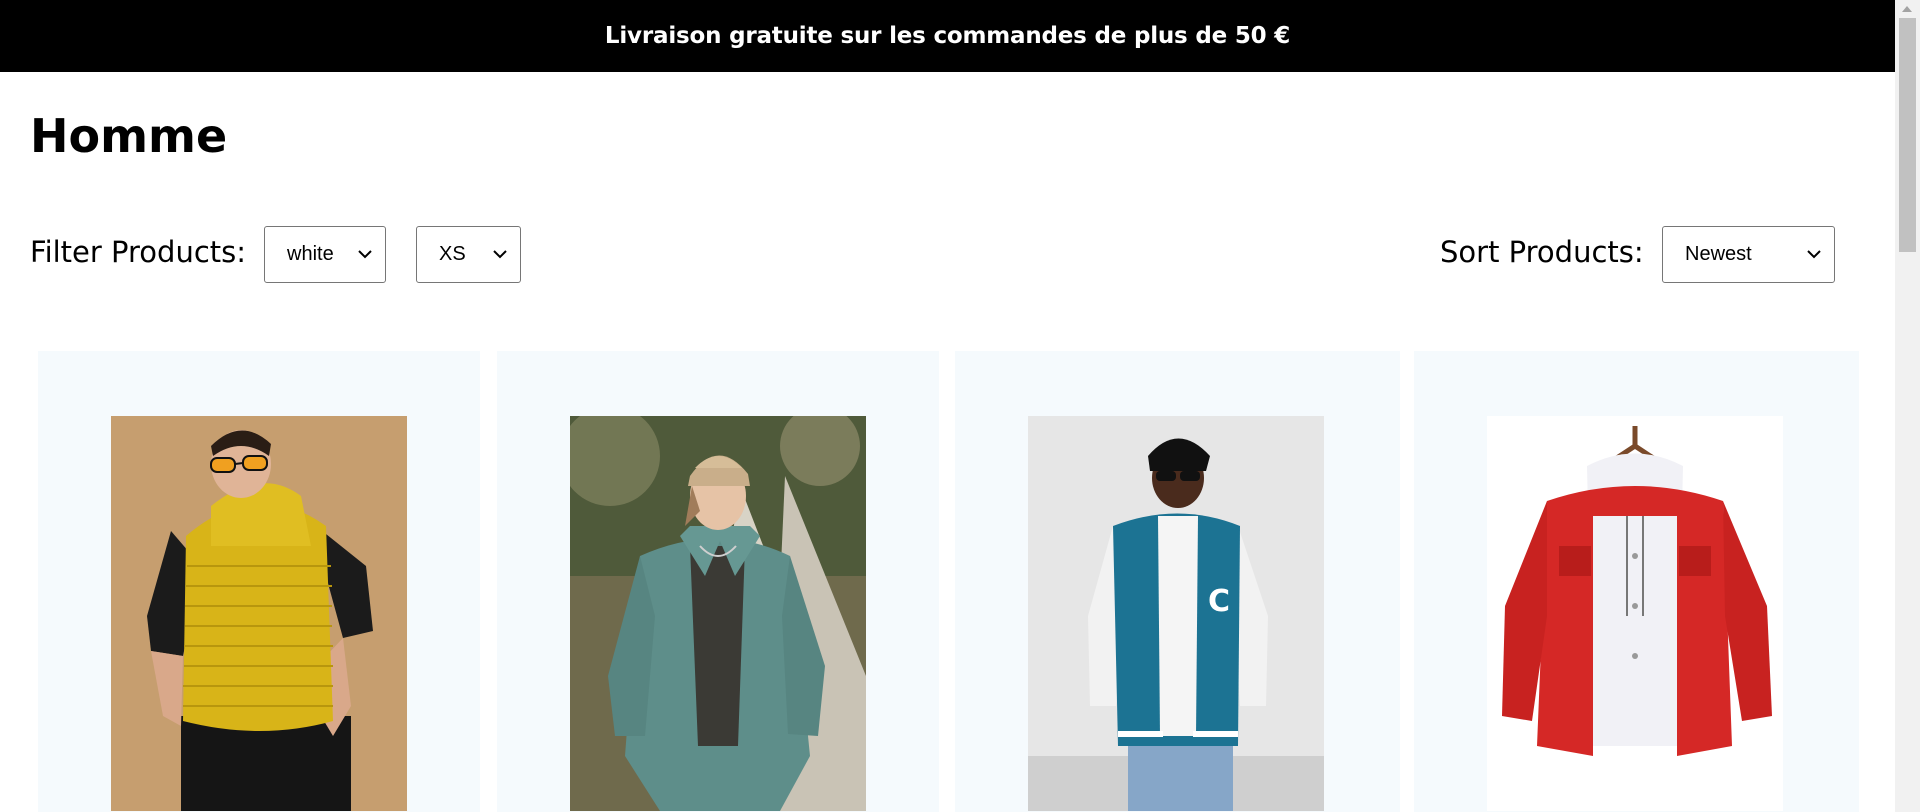  I want to click on color-filter-select: white, so click(325, 254).